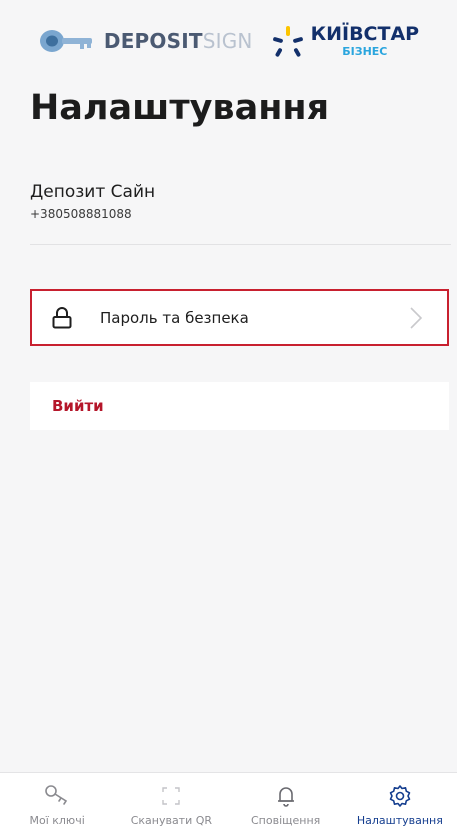 The height and width of the screenshot is (833, 457). What do you see at coordinates (365, 40) in the screenshot?
I see `kyivstar-wordmark: КИЇВСТАР БІЗНЕС` at bounding box center [365, 40].